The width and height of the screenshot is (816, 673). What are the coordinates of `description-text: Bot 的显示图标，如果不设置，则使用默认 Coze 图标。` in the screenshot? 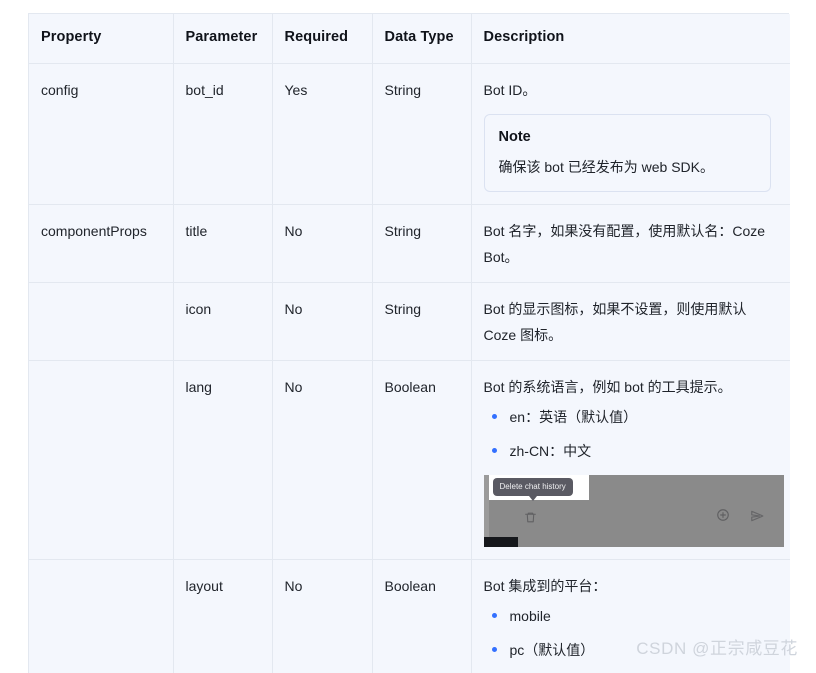 It's located at (615, 321).